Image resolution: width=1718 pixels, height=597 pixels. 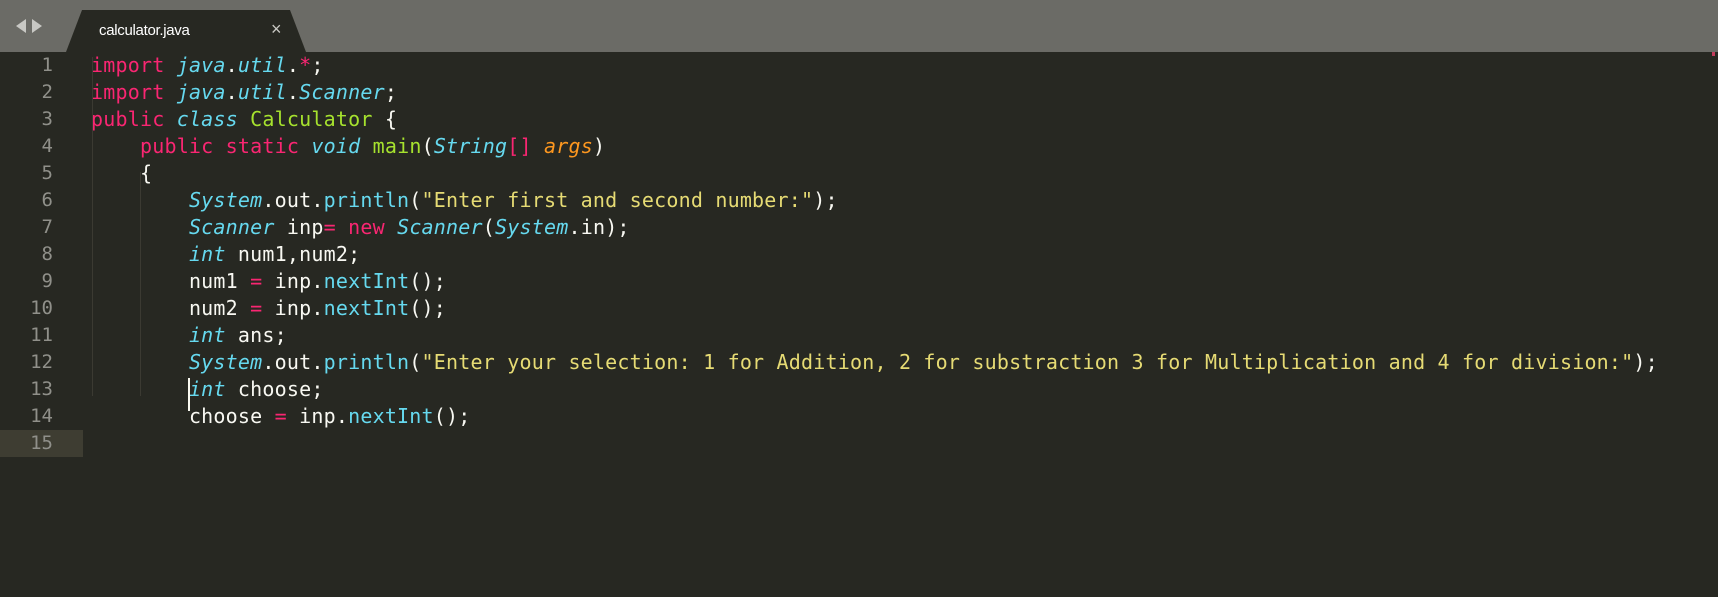 I want to click on code-token: (, so click(x=415, y=362).